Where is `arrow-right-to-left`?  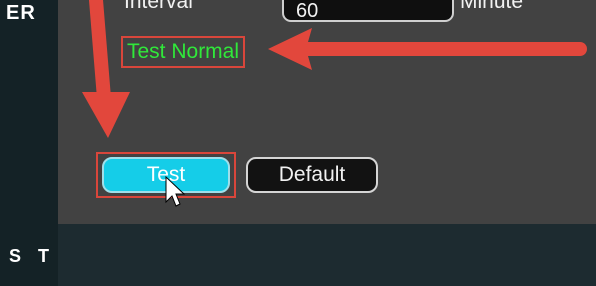
arrow-right-to-left is located at coordinates (427, 49).